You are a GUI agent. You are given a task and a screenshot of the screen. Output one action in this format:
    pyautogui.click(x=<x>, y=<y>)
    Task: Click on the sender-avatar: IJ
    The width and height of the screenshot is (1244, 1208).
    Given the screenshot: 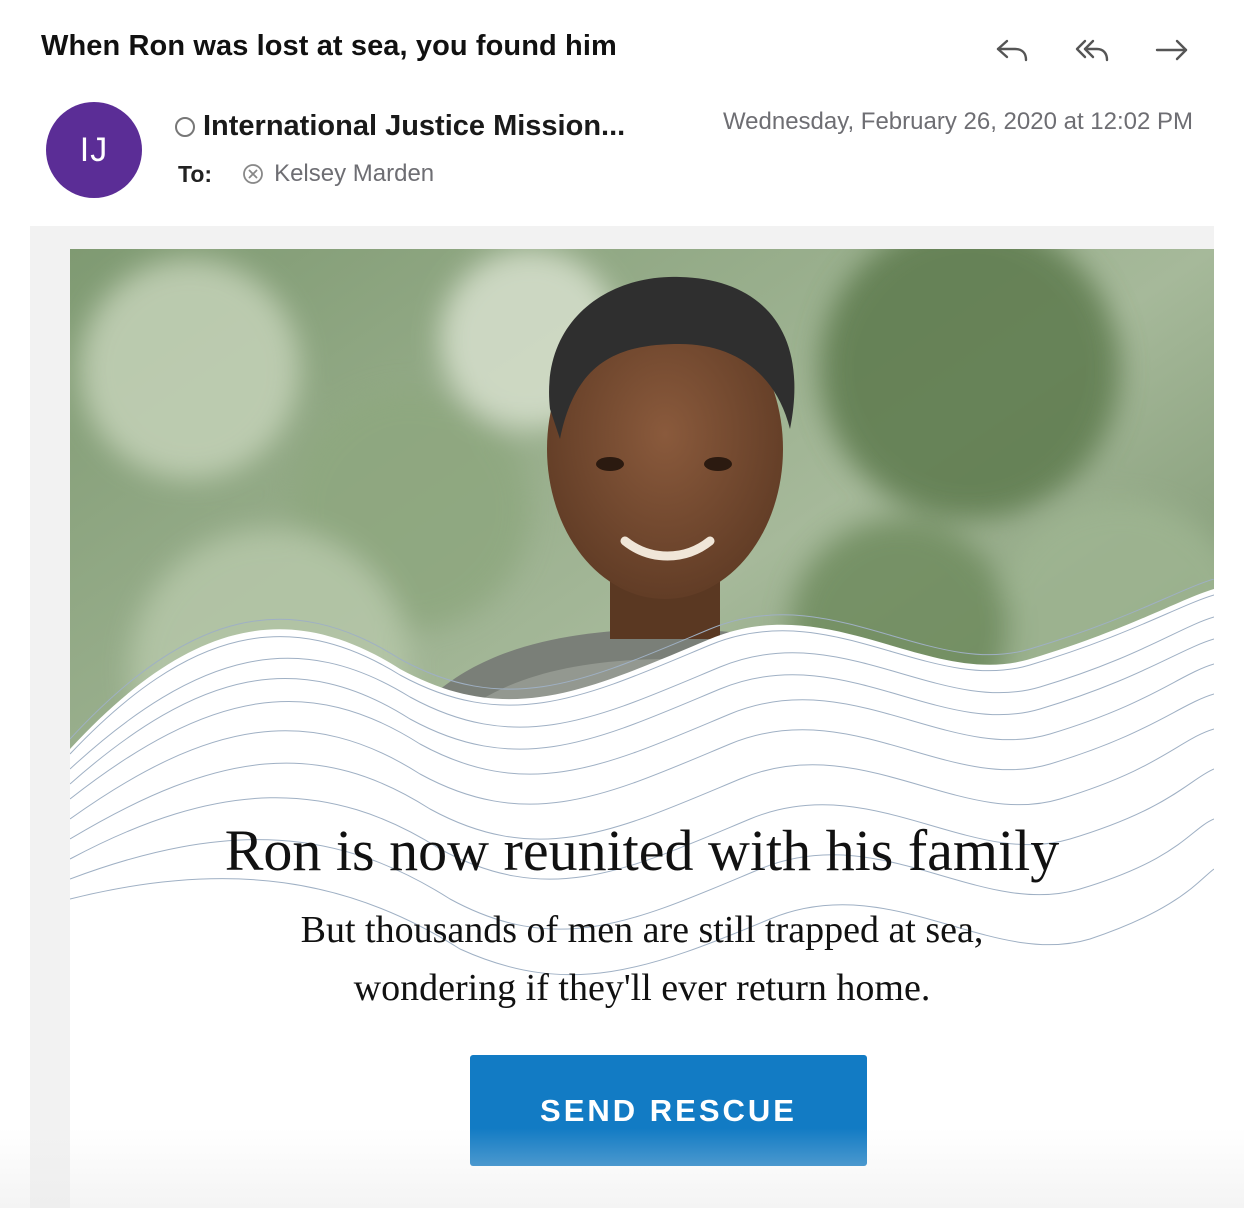 What is the action you would take?
    pyautogui.click(x=94, y=150)
    